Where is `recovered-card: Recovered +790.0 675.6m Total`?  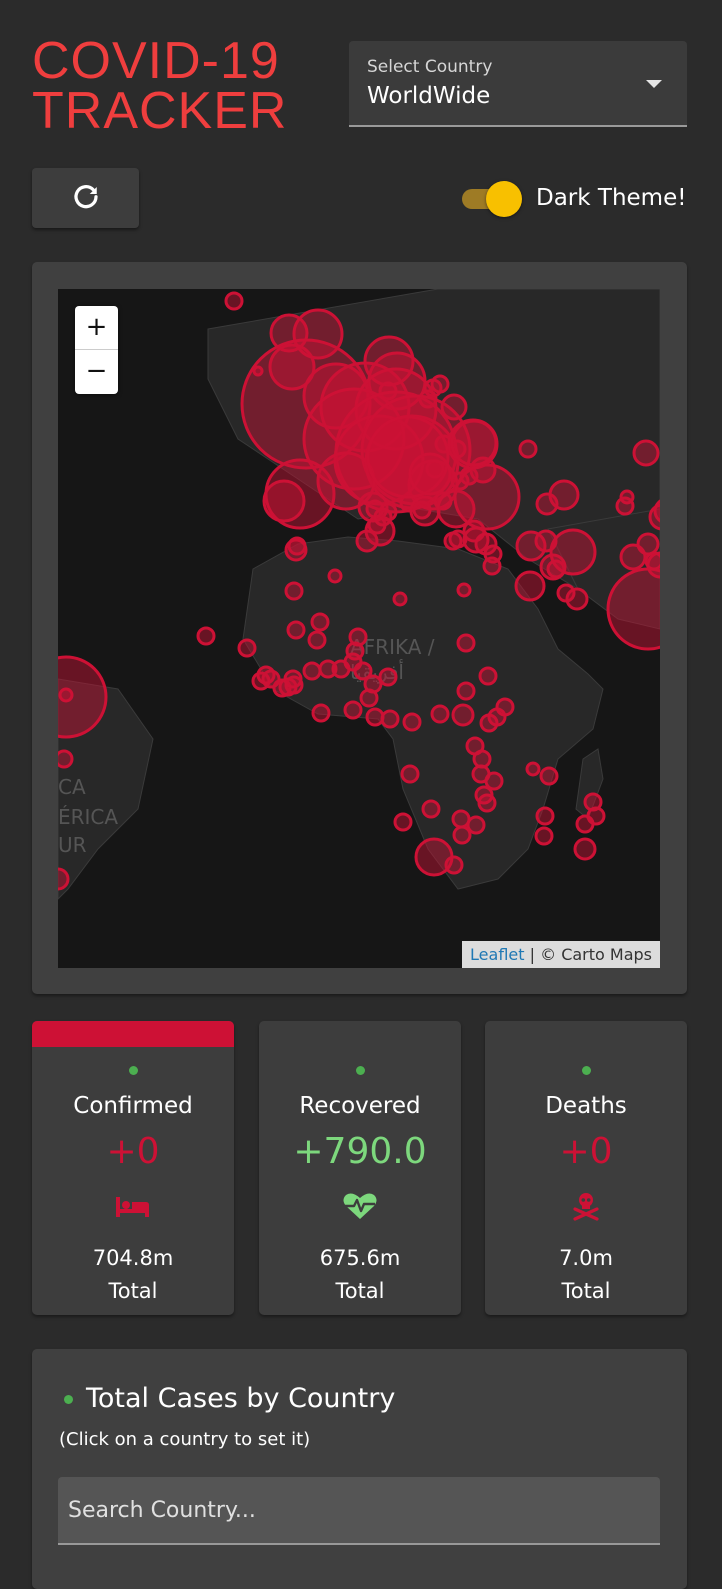
recovered-card: Recovered +790.0 675.6m Total is located at coordinates (360, 1168).